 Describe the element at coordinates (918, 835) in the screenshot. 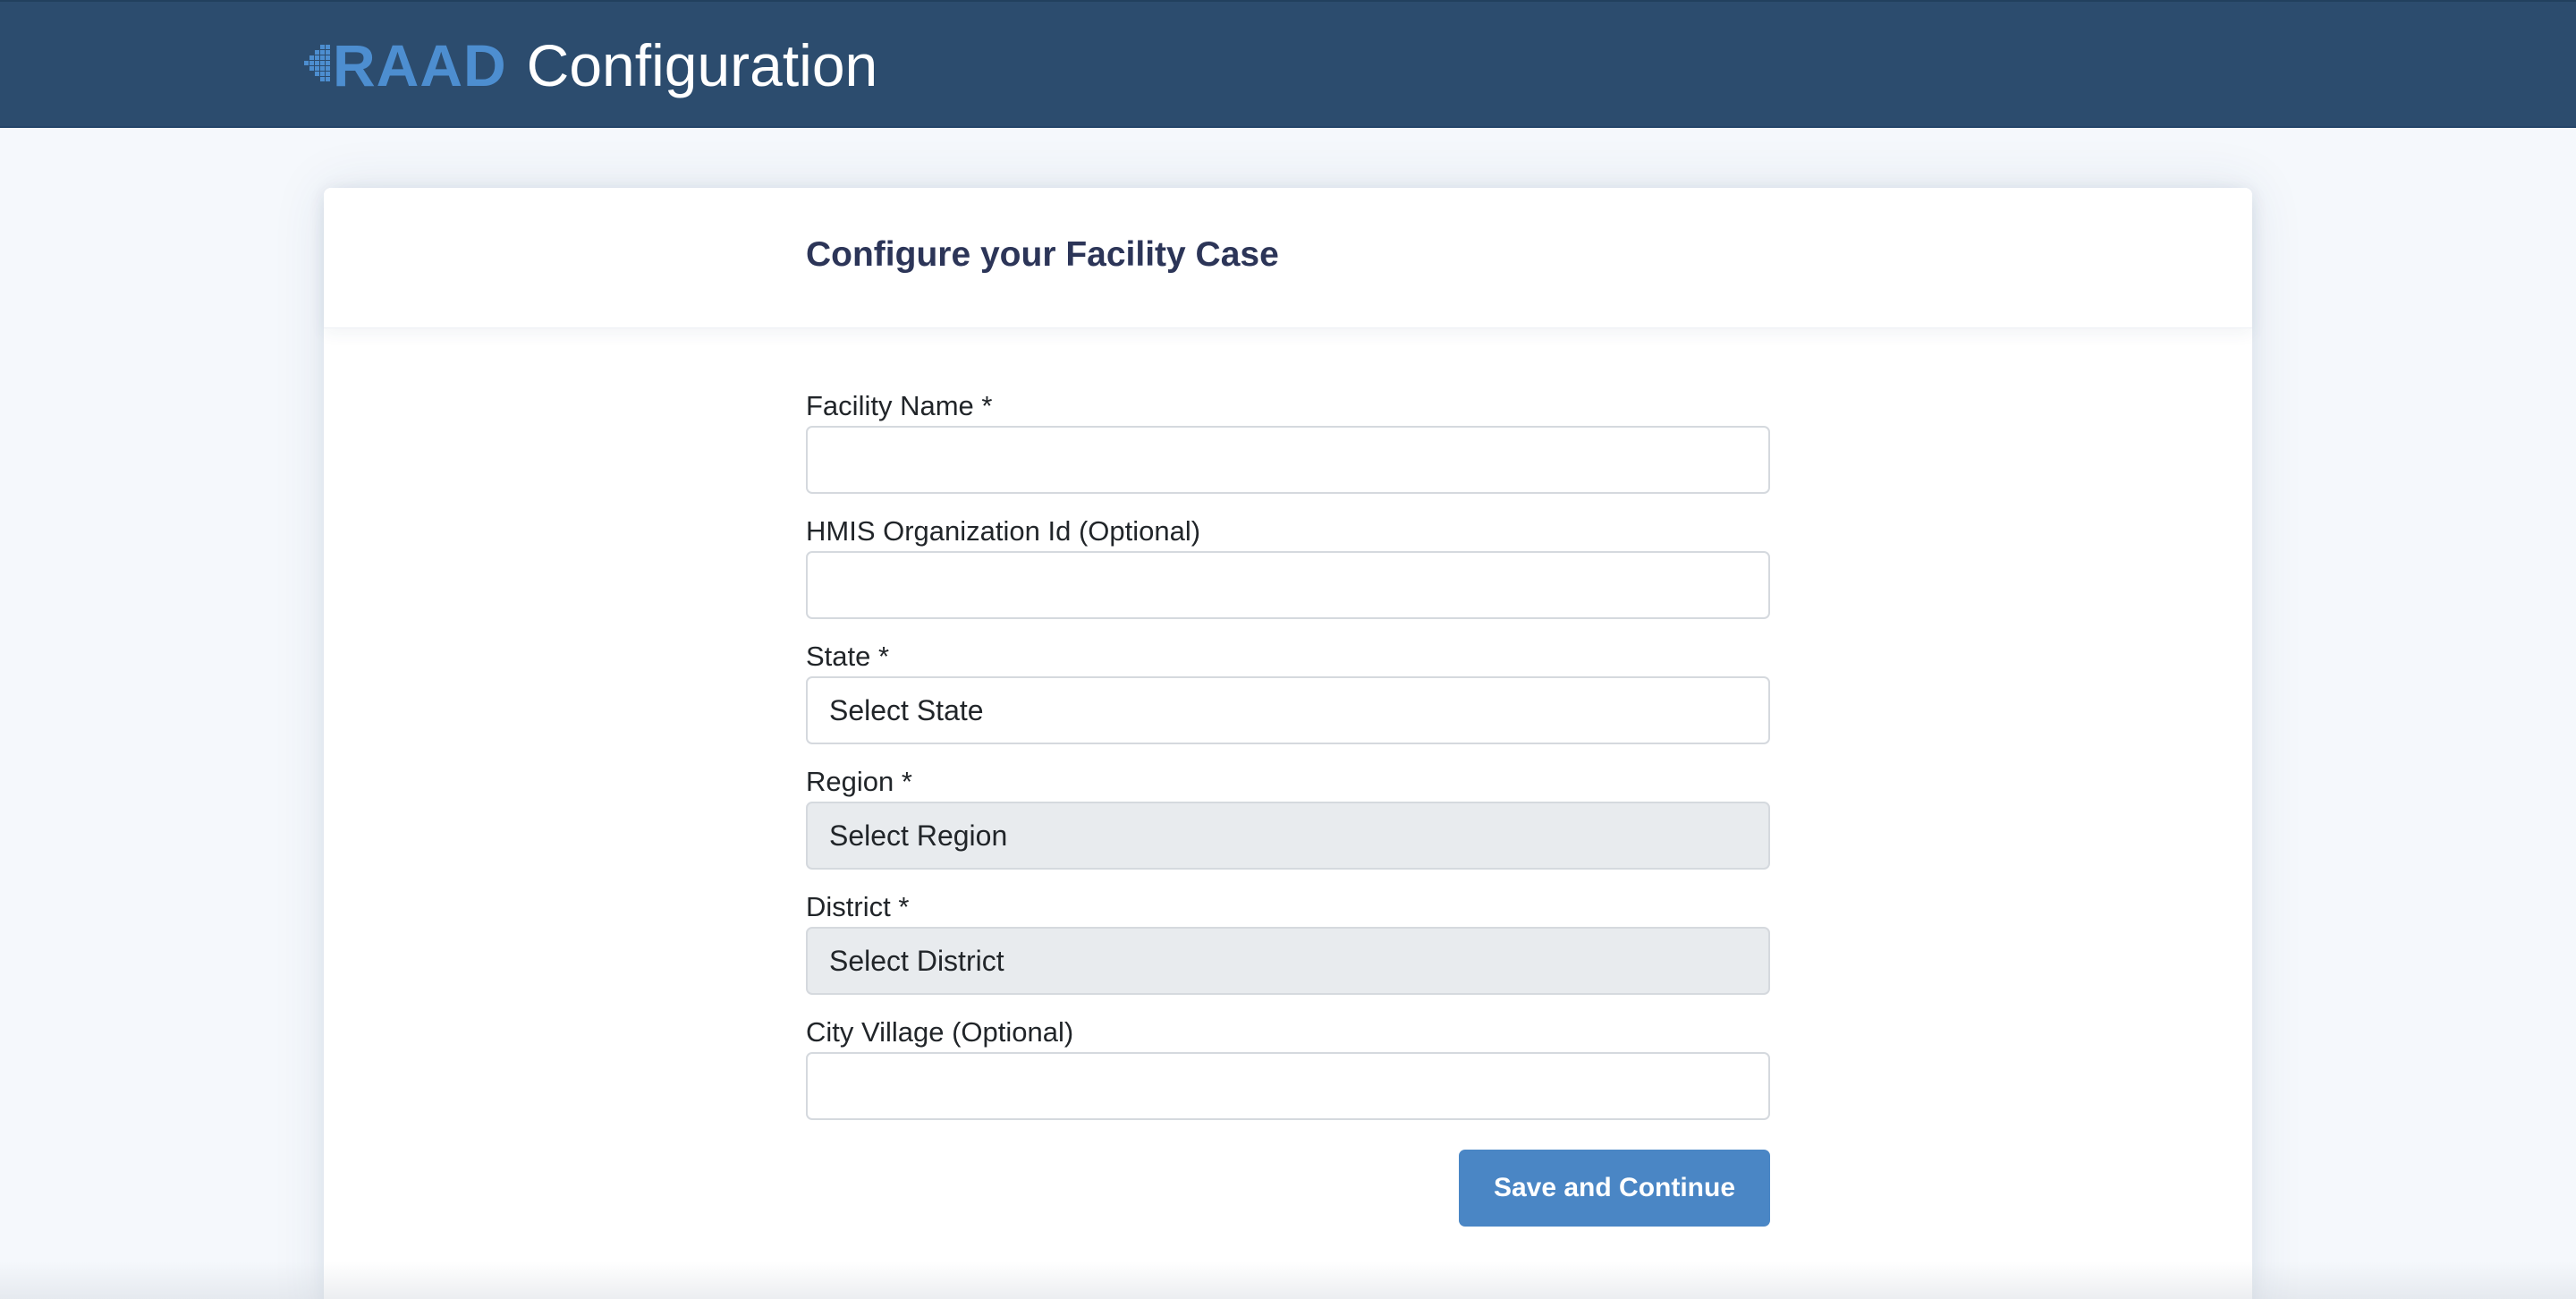

I see `region-select-value: Select Region` at that location.